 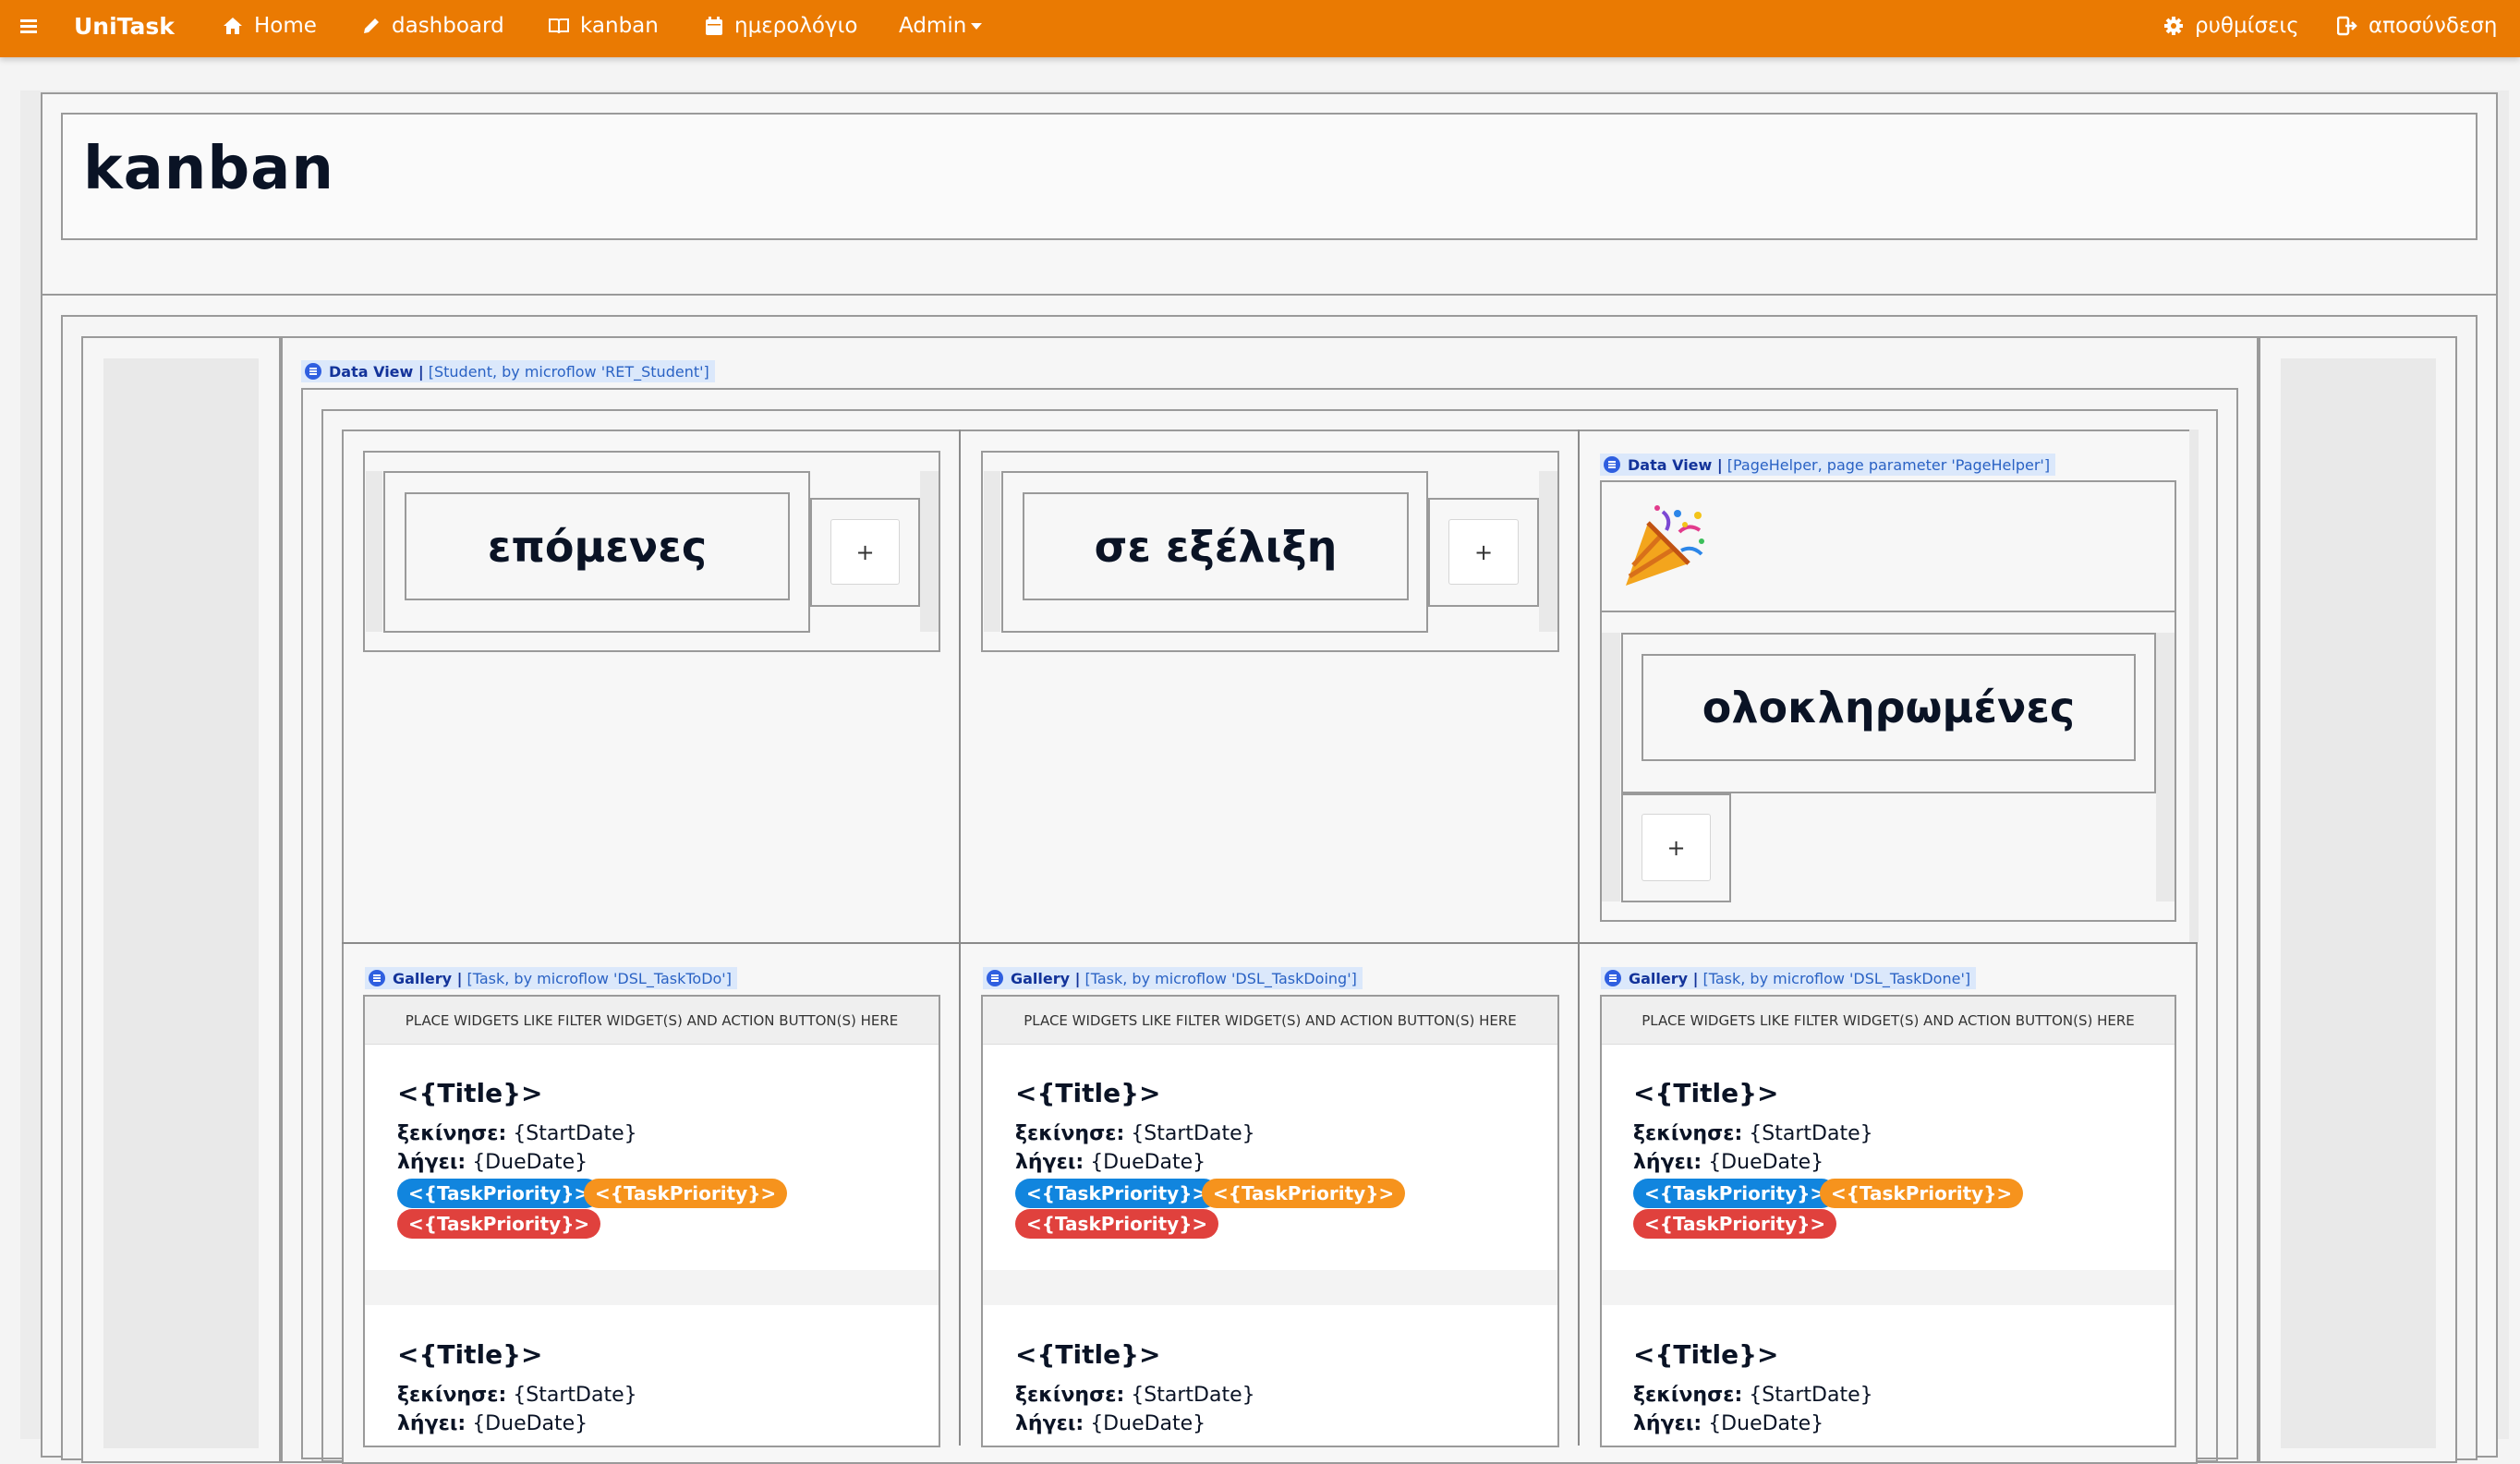 I want to click on add-task-button-todo: +, so click(x=865, y=552).